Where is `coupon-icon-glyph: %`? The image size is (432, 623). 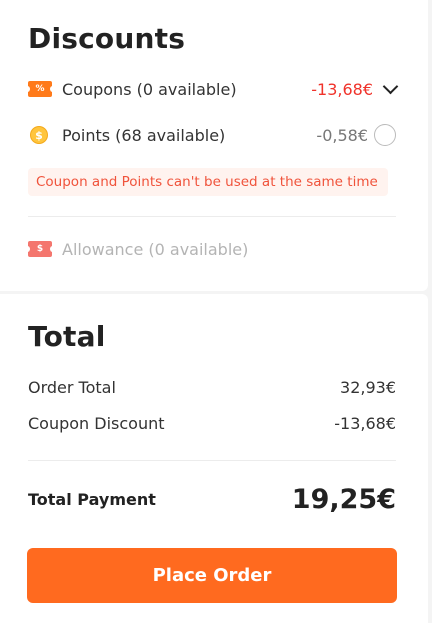 coupon-icon-glyph: % is located at coordinates (40, 89).